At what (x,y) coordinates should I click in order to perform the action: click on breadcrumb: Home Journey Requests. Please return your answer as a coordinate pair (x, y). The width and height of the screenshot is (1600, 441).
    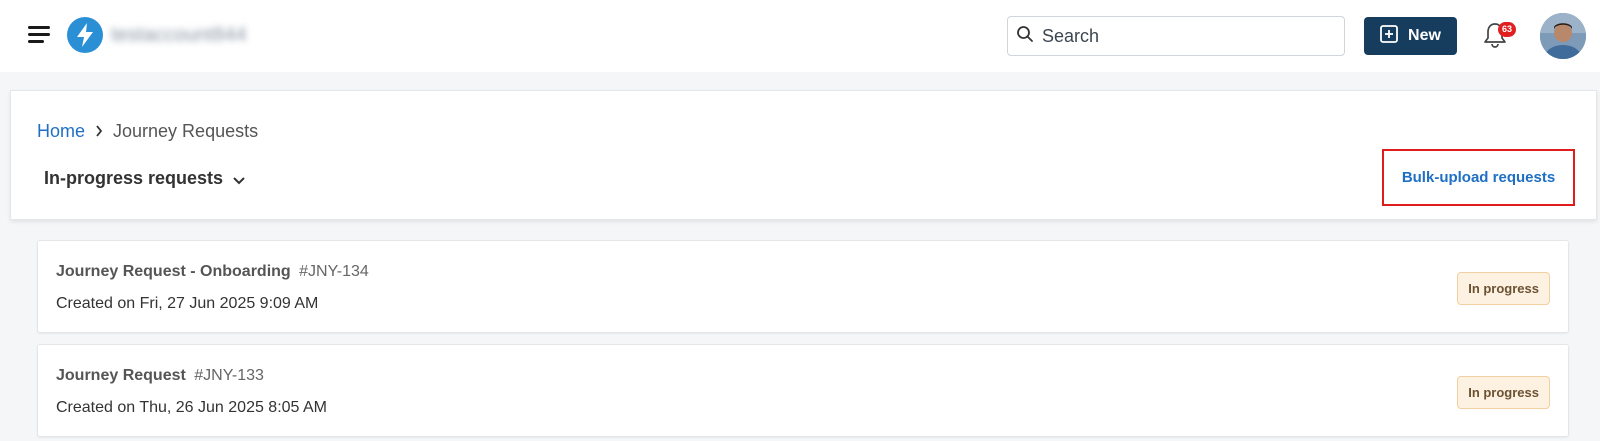
    Looking at the image, I should click on (147, 131).